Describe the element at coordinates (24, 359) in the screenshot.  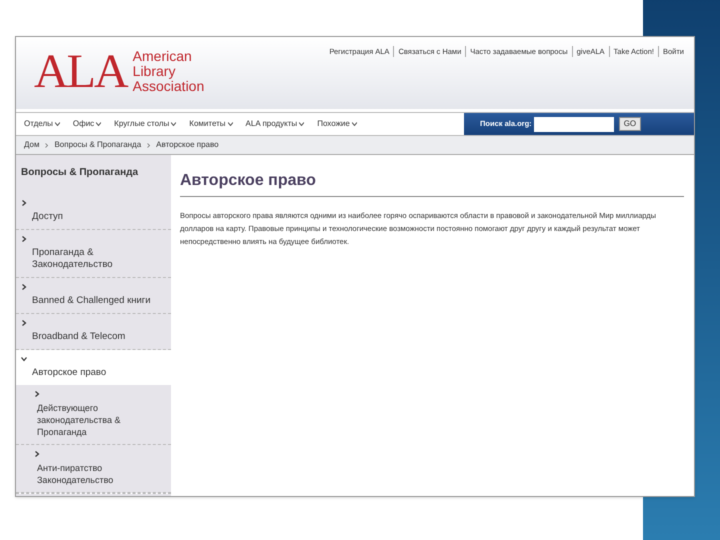
I see `chevron-down-icon` at that location.